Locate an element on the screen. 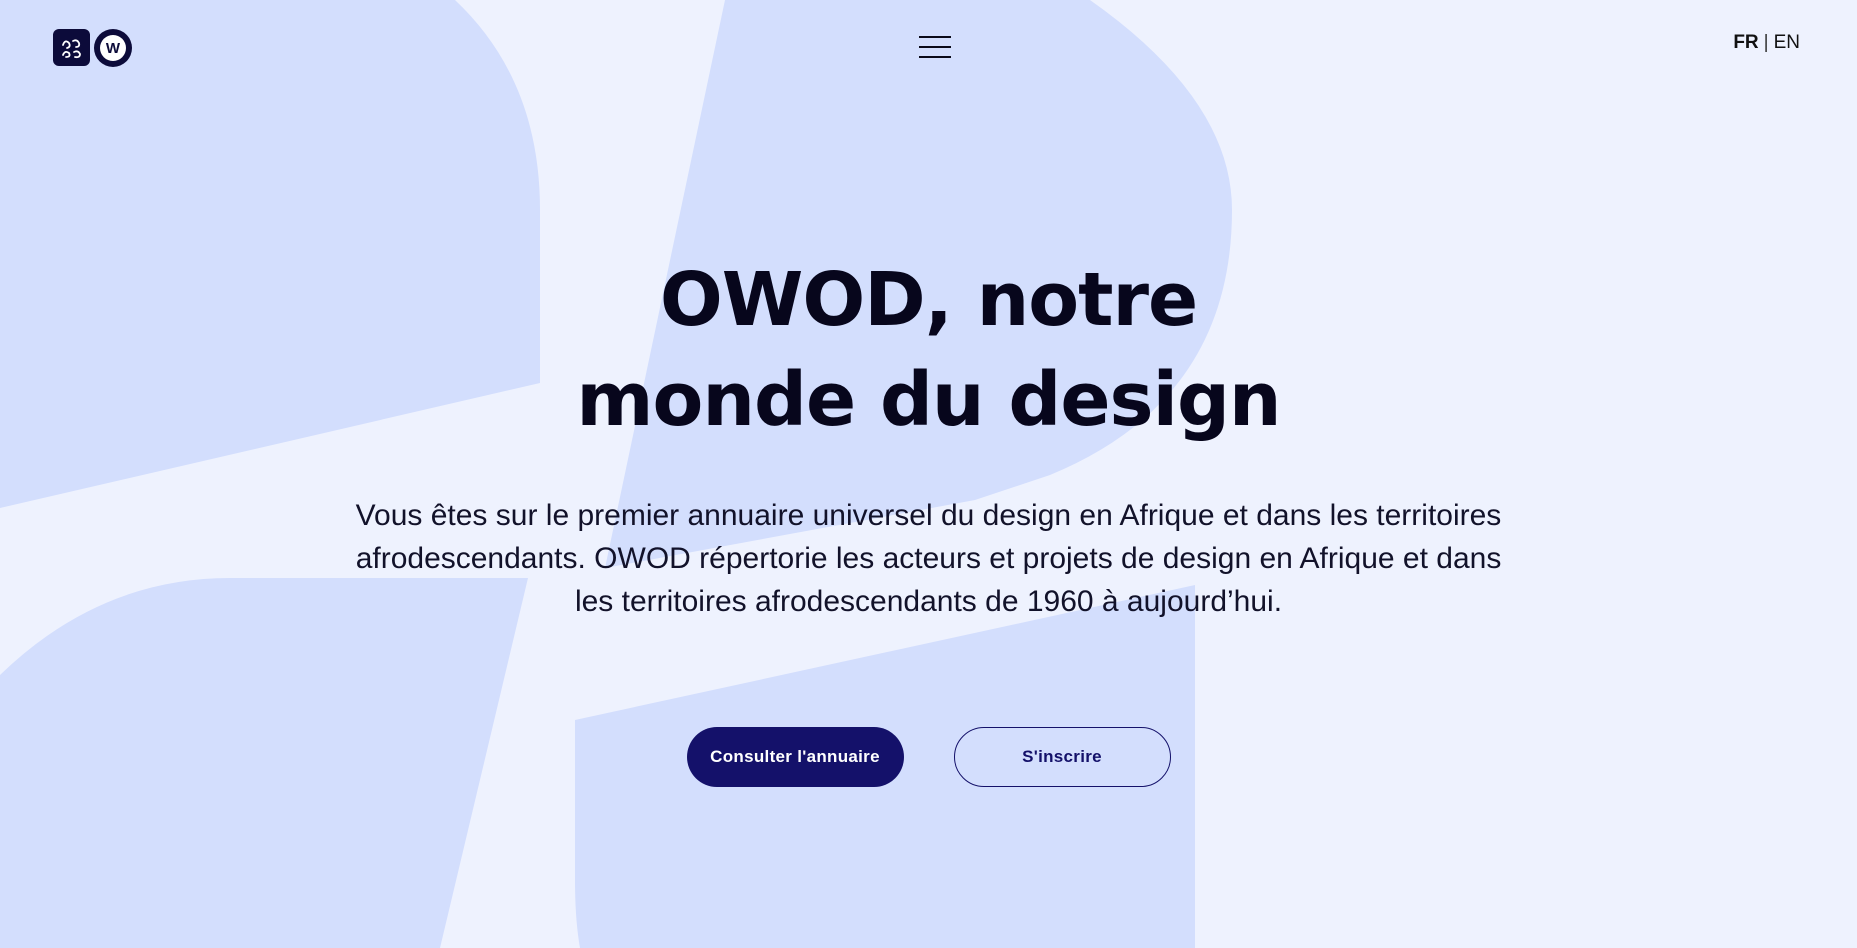  hero-title-line-2: monde du design is located at coordinates (928, 400).